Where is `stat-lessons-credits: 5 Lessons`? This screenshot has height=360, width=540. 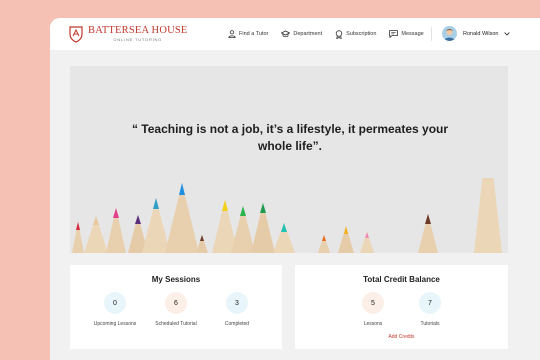 stat-lessons-credits: 5 Lessons is located at coordinates (373, 310).